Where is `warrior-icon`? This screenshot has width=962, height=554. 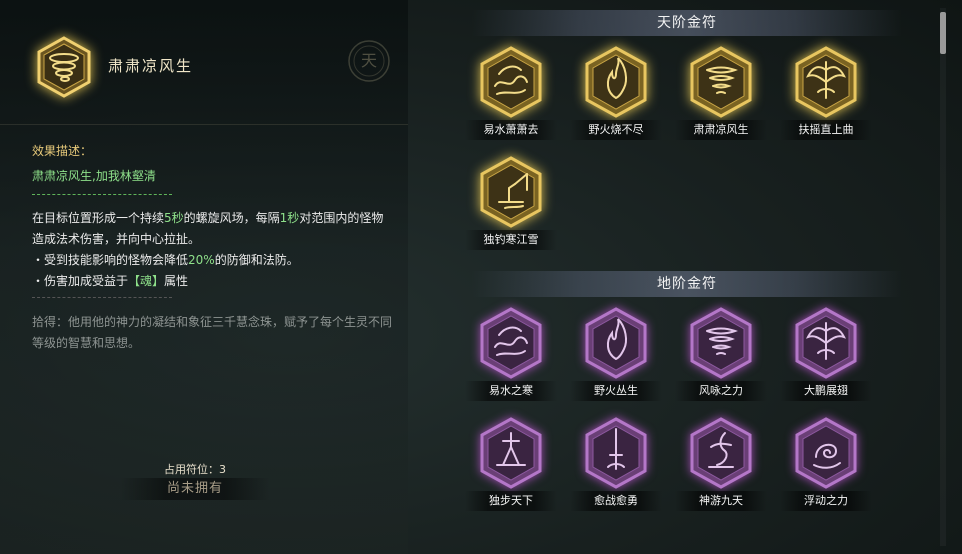
warrior-icon is located at coordinates (511, 453).